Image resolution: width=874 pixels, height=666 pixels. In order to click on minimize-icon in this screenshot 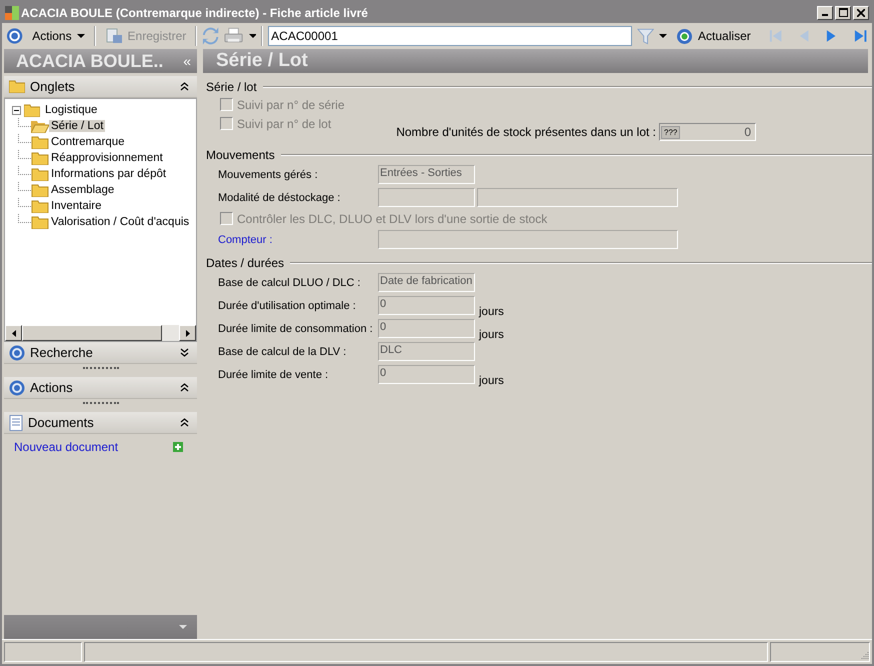, I will do `click(825, 15)`.